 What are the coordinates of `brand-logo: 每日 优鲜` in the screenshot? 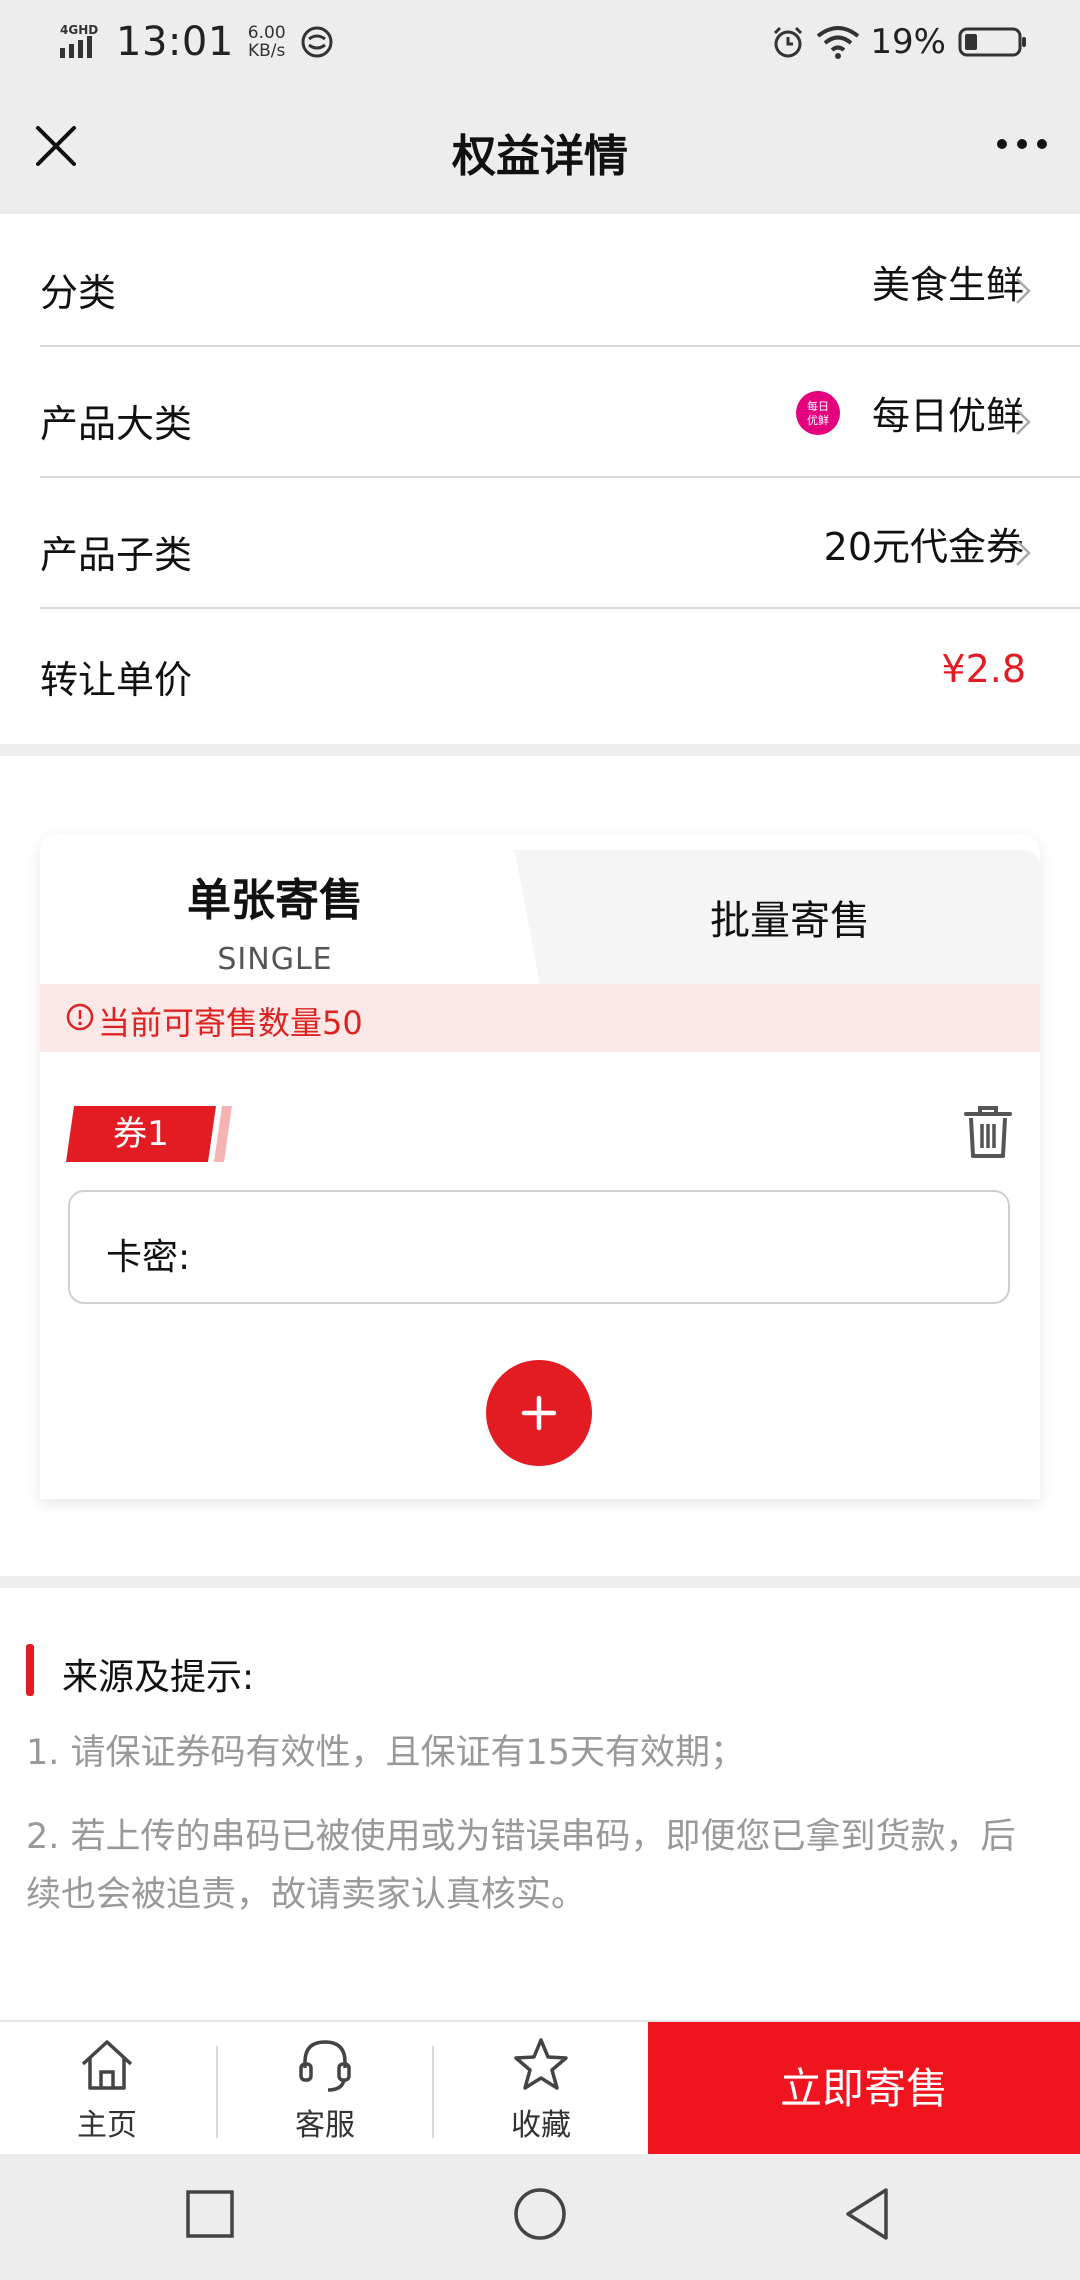 It's located at (817, 412).